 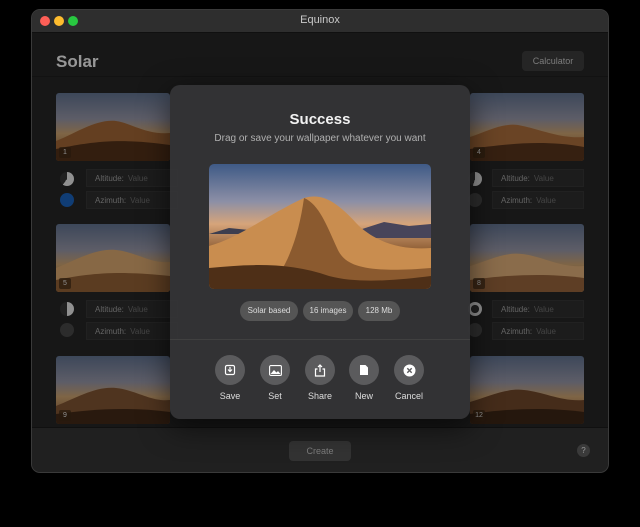 What do you see at coordinates (320, 339) in the screenshot?
I see `dialog-divider` at bounding box center [320, 339].